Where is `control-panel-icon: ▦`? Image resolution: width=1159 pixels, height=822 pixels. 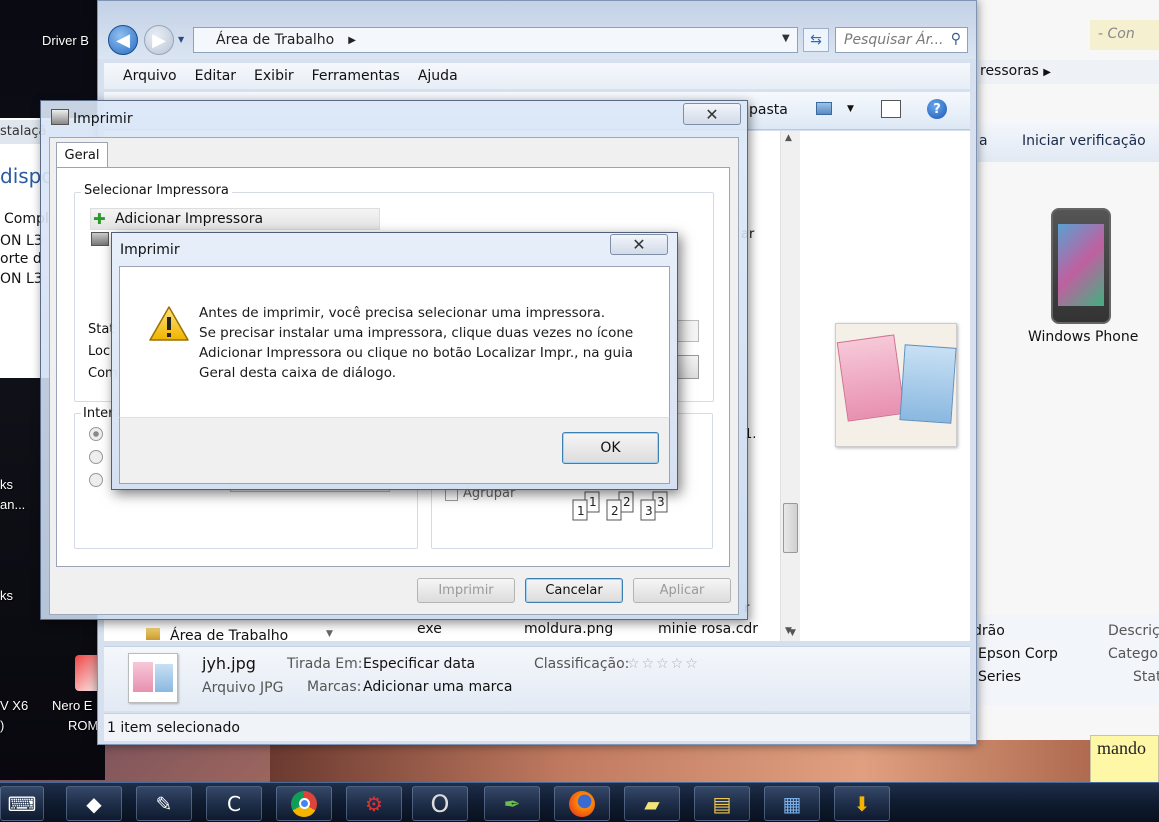 control-panel-icon: ▦ is located at coordinates (792, 803).